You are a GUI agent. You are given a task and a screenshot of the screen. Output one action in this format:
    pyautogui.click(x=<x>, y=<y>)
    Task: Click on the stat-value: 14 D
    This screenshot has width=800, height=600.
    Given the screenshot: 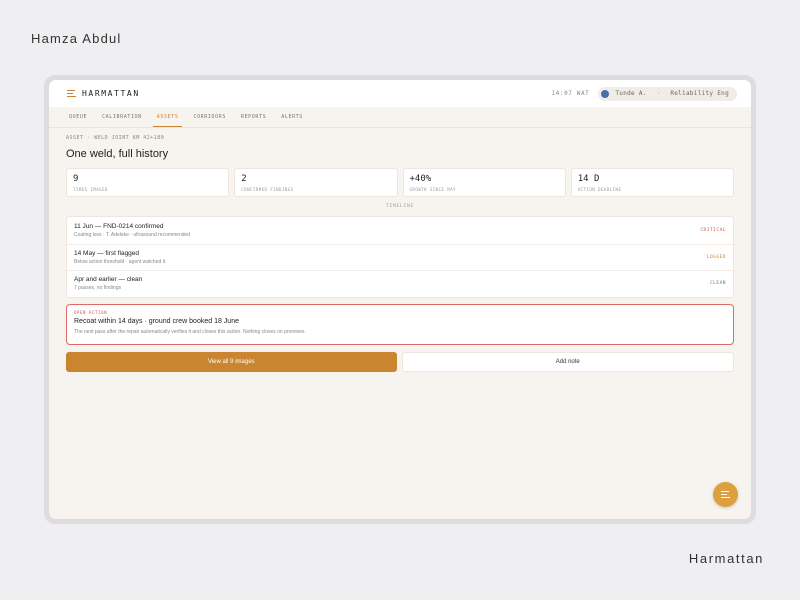 What is the action you would take?
    pyautogui.click(x=588, y=179)
    